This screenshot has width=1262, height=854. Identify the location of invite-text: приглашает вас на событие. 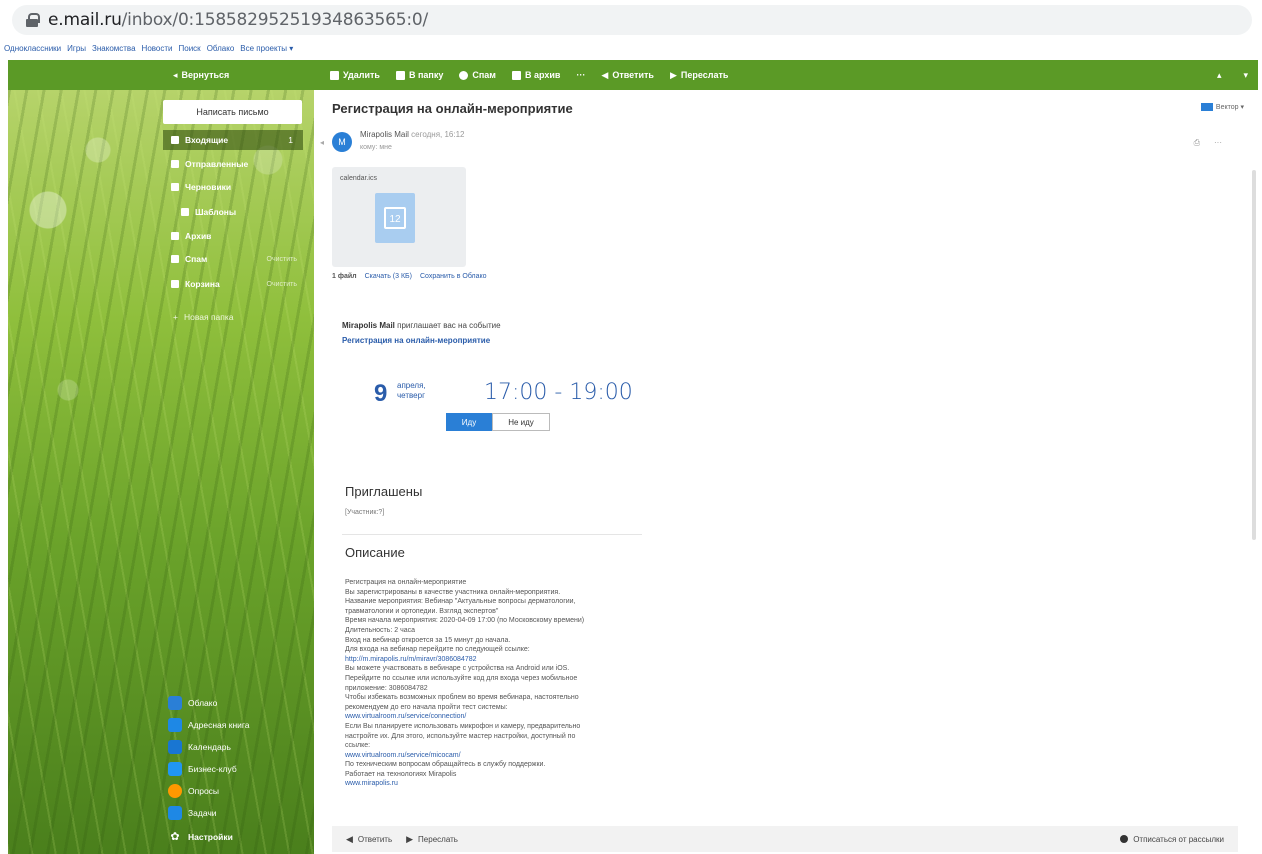
(449, 325).